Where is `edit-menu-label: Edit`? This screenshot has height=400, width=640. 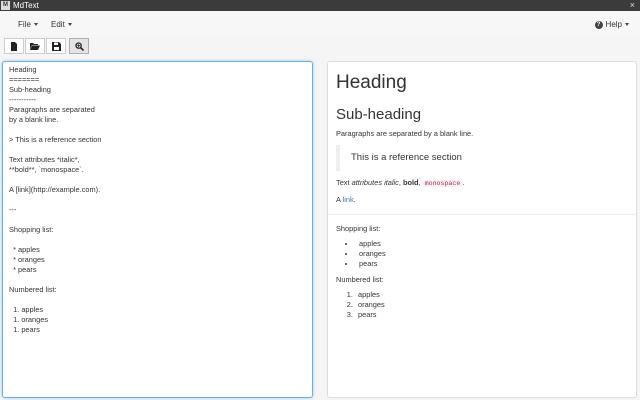
edit-menu-label: Edit is located at coordinates (58, 24).